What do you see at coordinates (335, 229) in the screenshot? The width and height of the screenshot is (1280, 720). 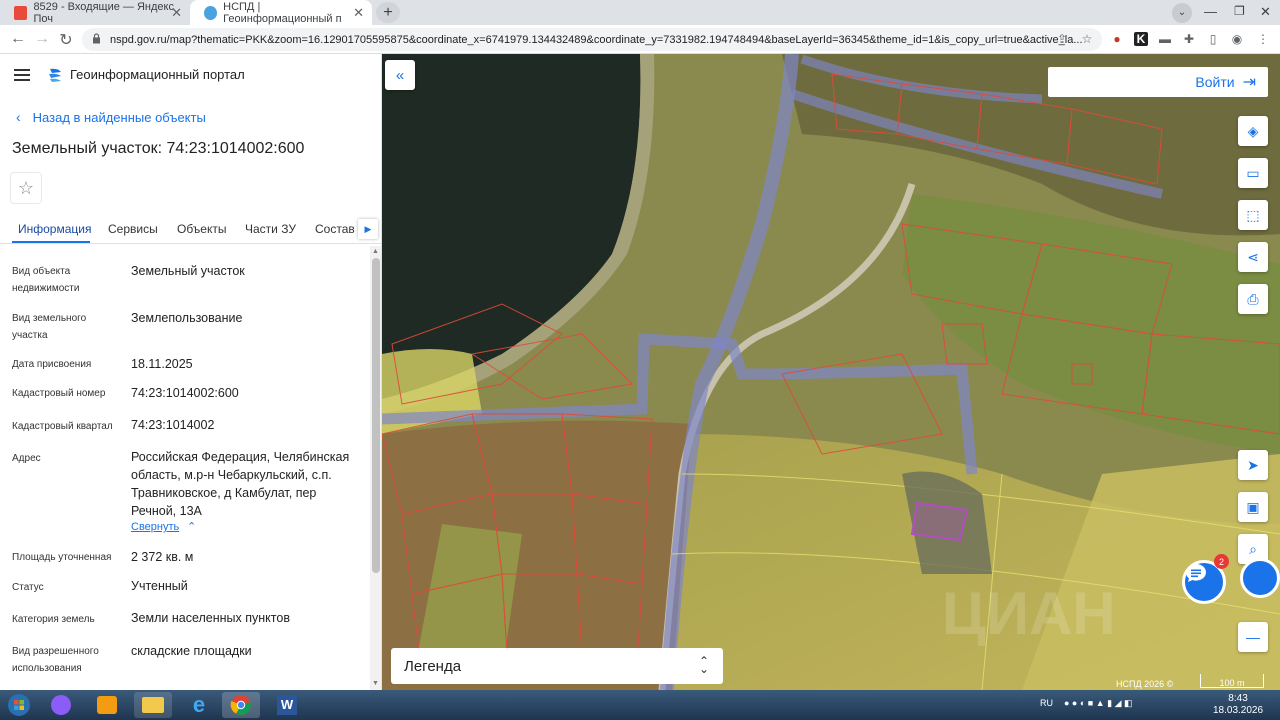 I see `tab-composition: Состав` at bounding box center [335, 229].